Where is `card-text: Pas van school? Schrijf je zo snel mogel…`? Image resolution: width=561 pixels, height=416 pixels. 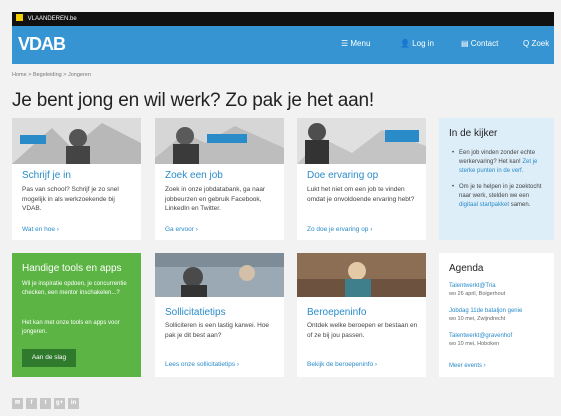 card-text: Pas van school? Schrijf je zo snel mogel… is located at coordinates (70, 199).